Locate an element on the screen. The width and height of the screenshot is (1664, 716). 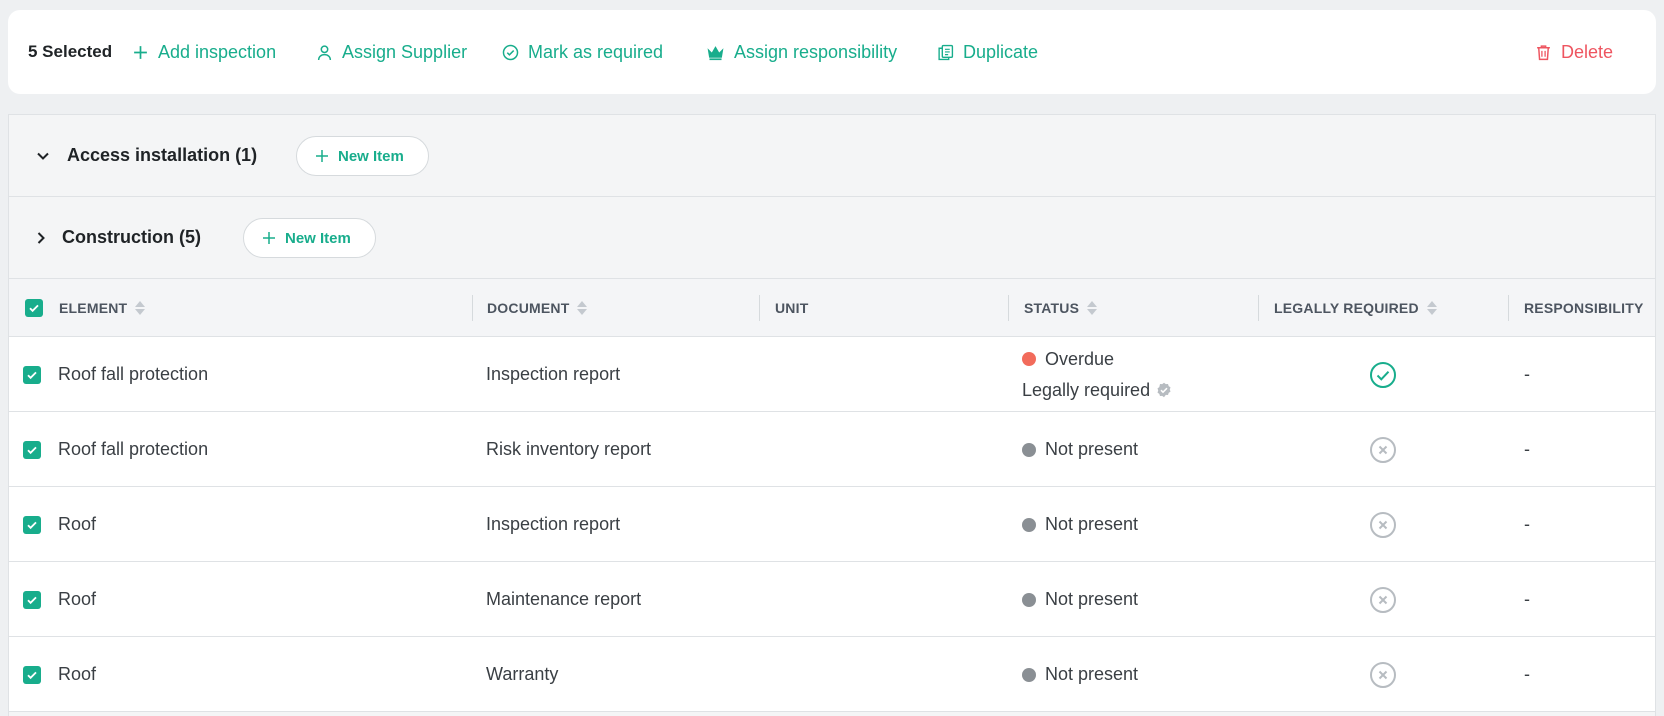
table-row: Roof Maintenance report Not present - is located at coordinates (832, 599).